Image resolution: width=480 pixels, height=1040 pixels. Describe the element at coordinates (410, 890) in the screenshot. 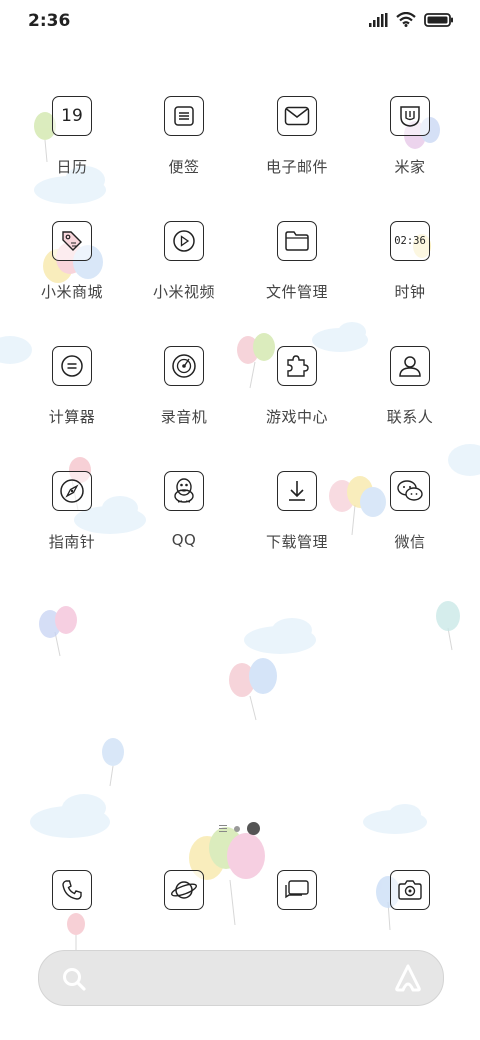

I see `camera-icon` at that location.